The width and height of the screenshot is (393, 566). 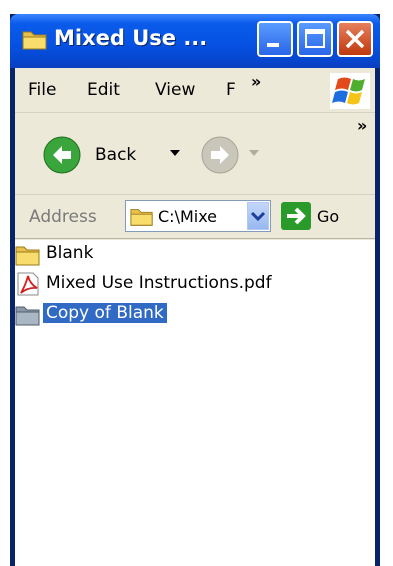 I want to click on toolbar-overflow-chevron: », so click(x=362, y=125).